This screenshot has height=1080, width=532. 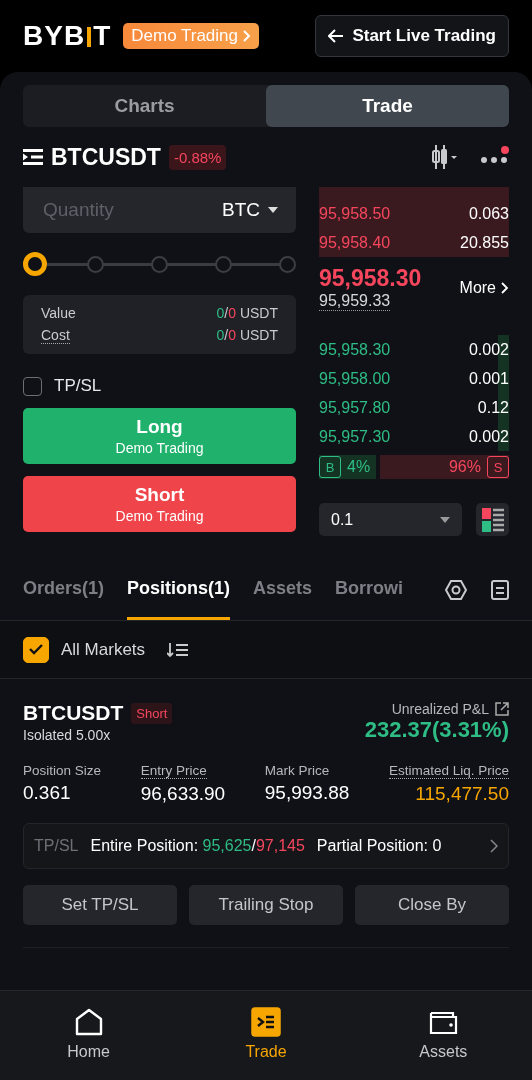 I want to click on bid-row: 95,957.30 0.002, so click(x=414, y=436).